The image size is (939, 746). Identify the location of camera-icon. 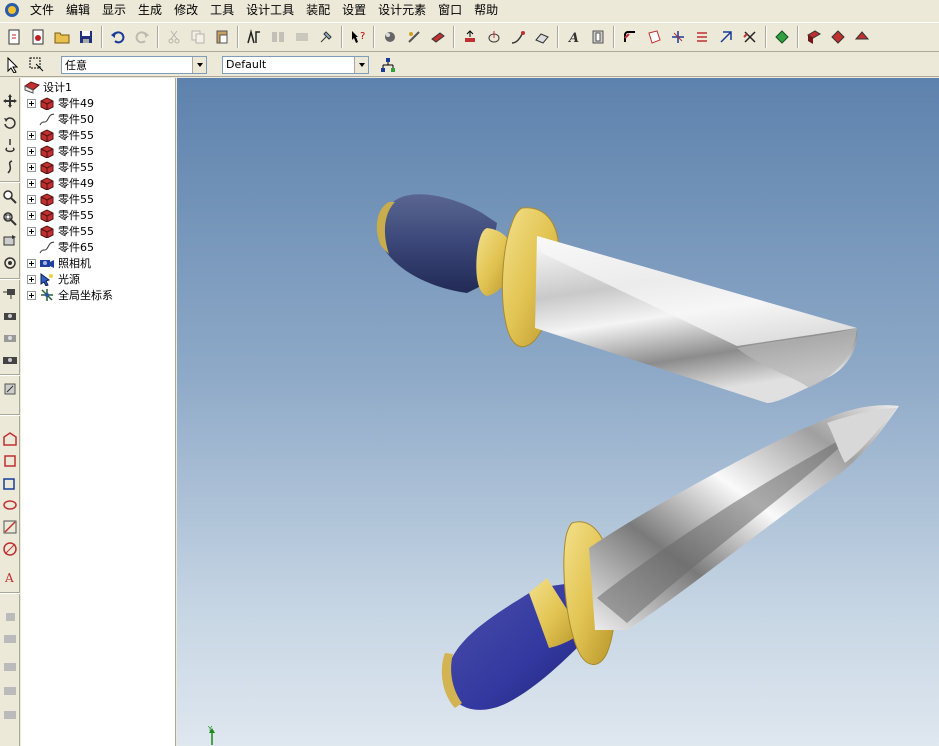
(10, 315).